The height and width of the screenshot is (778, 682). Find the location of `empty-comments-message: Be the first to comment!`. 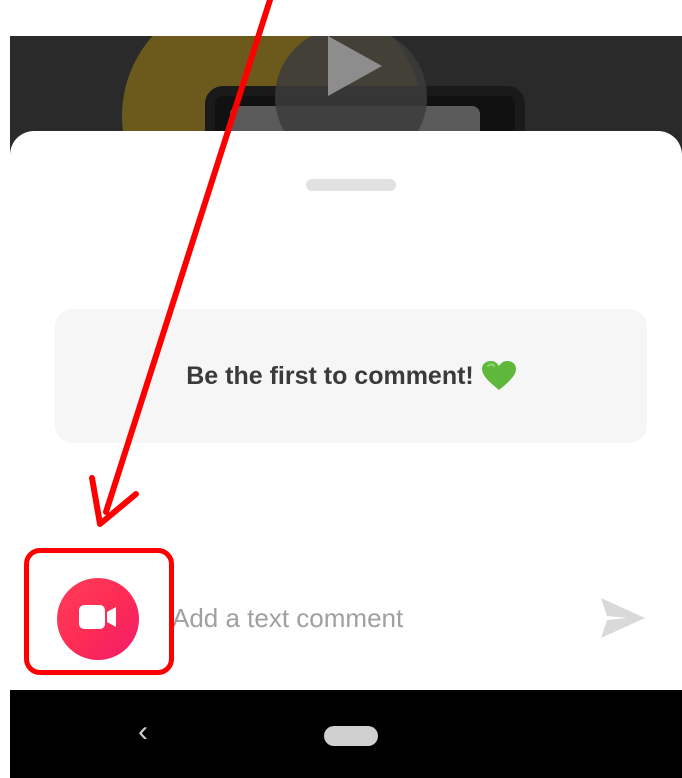

empty-comments-message: Be the first to comment! is located at coordinates (330, 375).